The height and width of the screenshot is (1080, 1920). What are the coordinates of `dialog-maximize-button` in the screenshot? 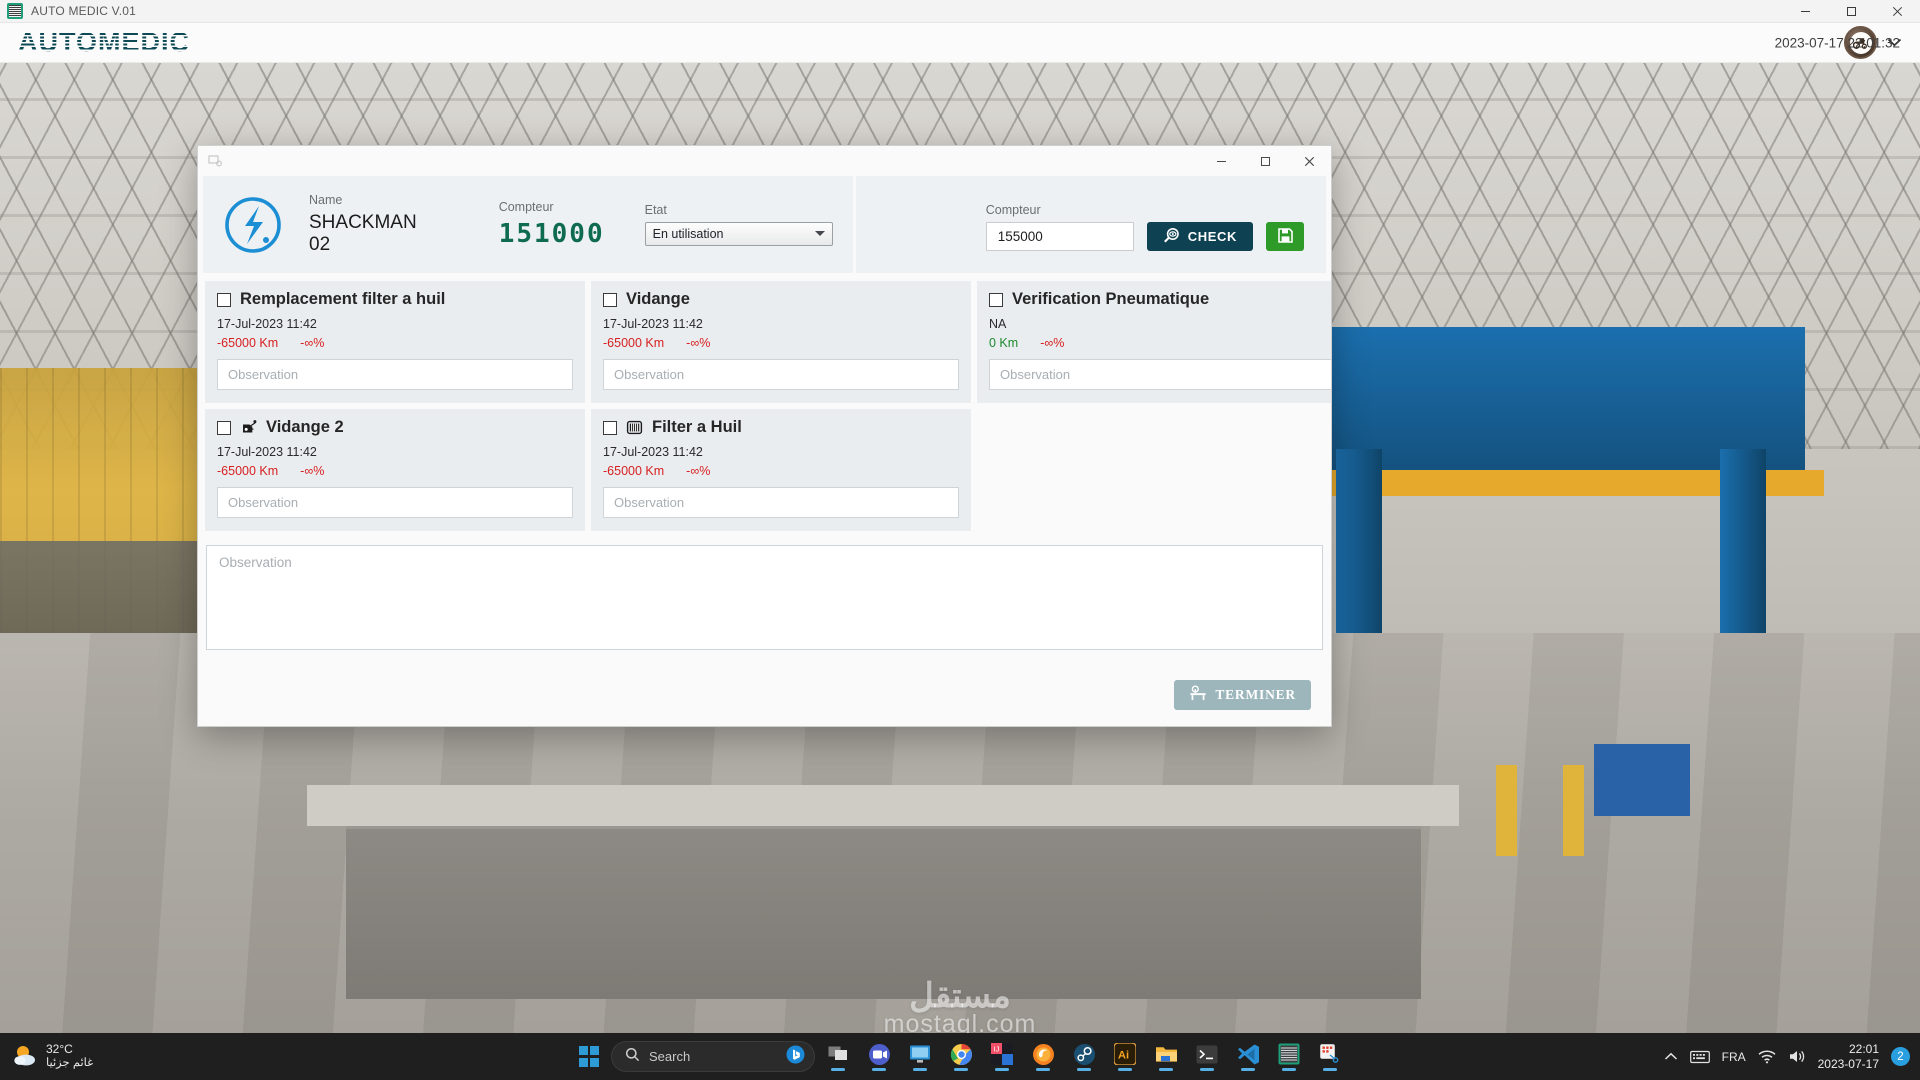 It's located at (1265, 161).